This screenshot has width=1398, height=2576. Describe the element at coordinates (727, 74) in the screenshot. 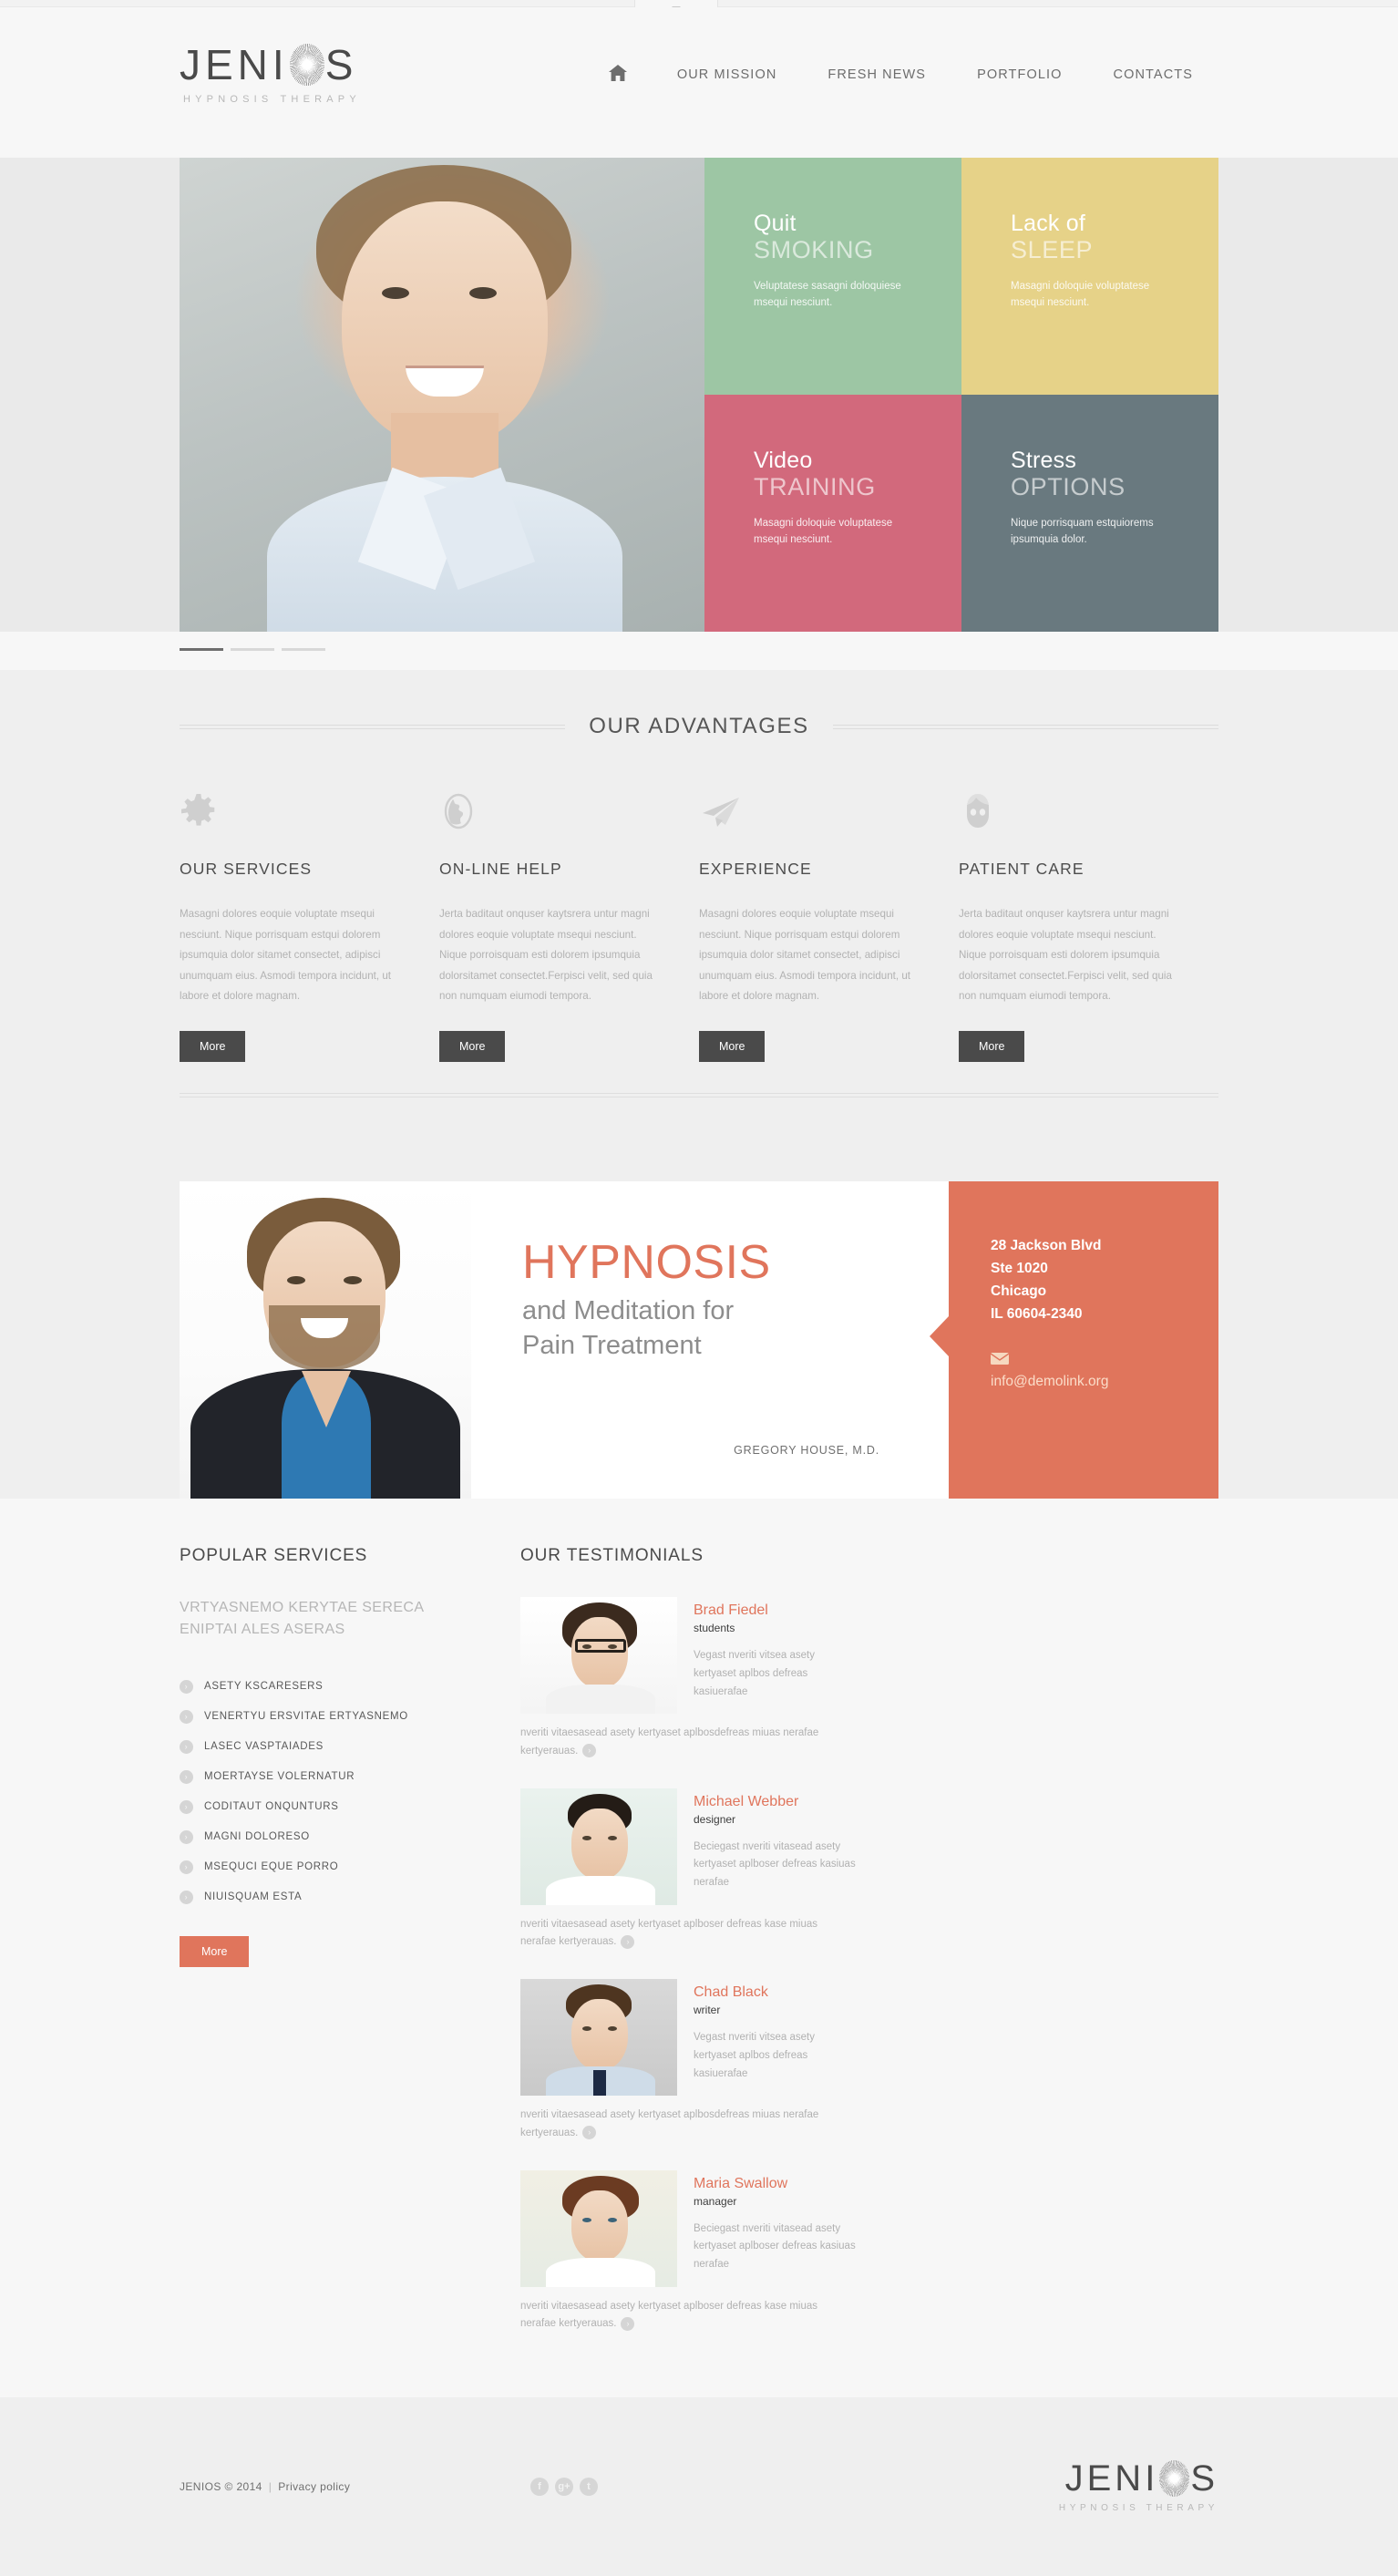

I see `nav-item-our-mission: OUR MISSION` at that location.